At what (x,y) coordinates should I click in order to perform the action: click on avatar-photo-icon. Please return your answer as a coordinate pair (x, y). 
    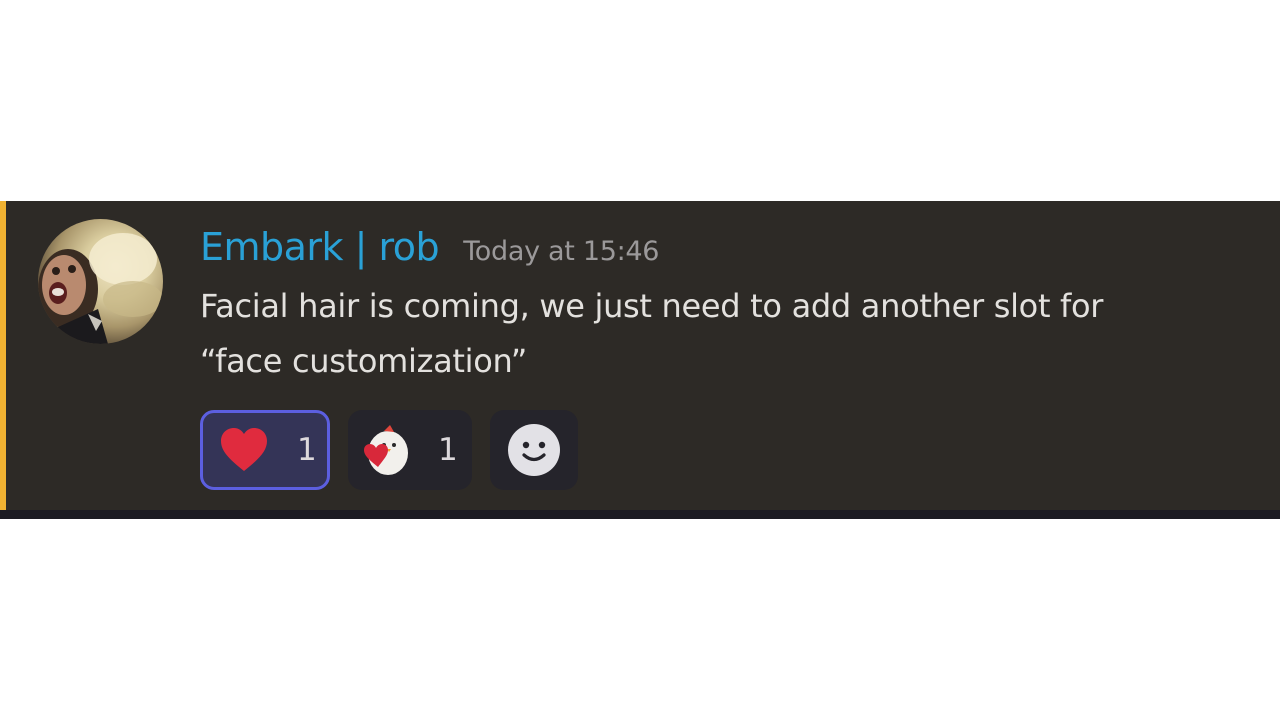
    Looking at the image, I should click on (100, 288).